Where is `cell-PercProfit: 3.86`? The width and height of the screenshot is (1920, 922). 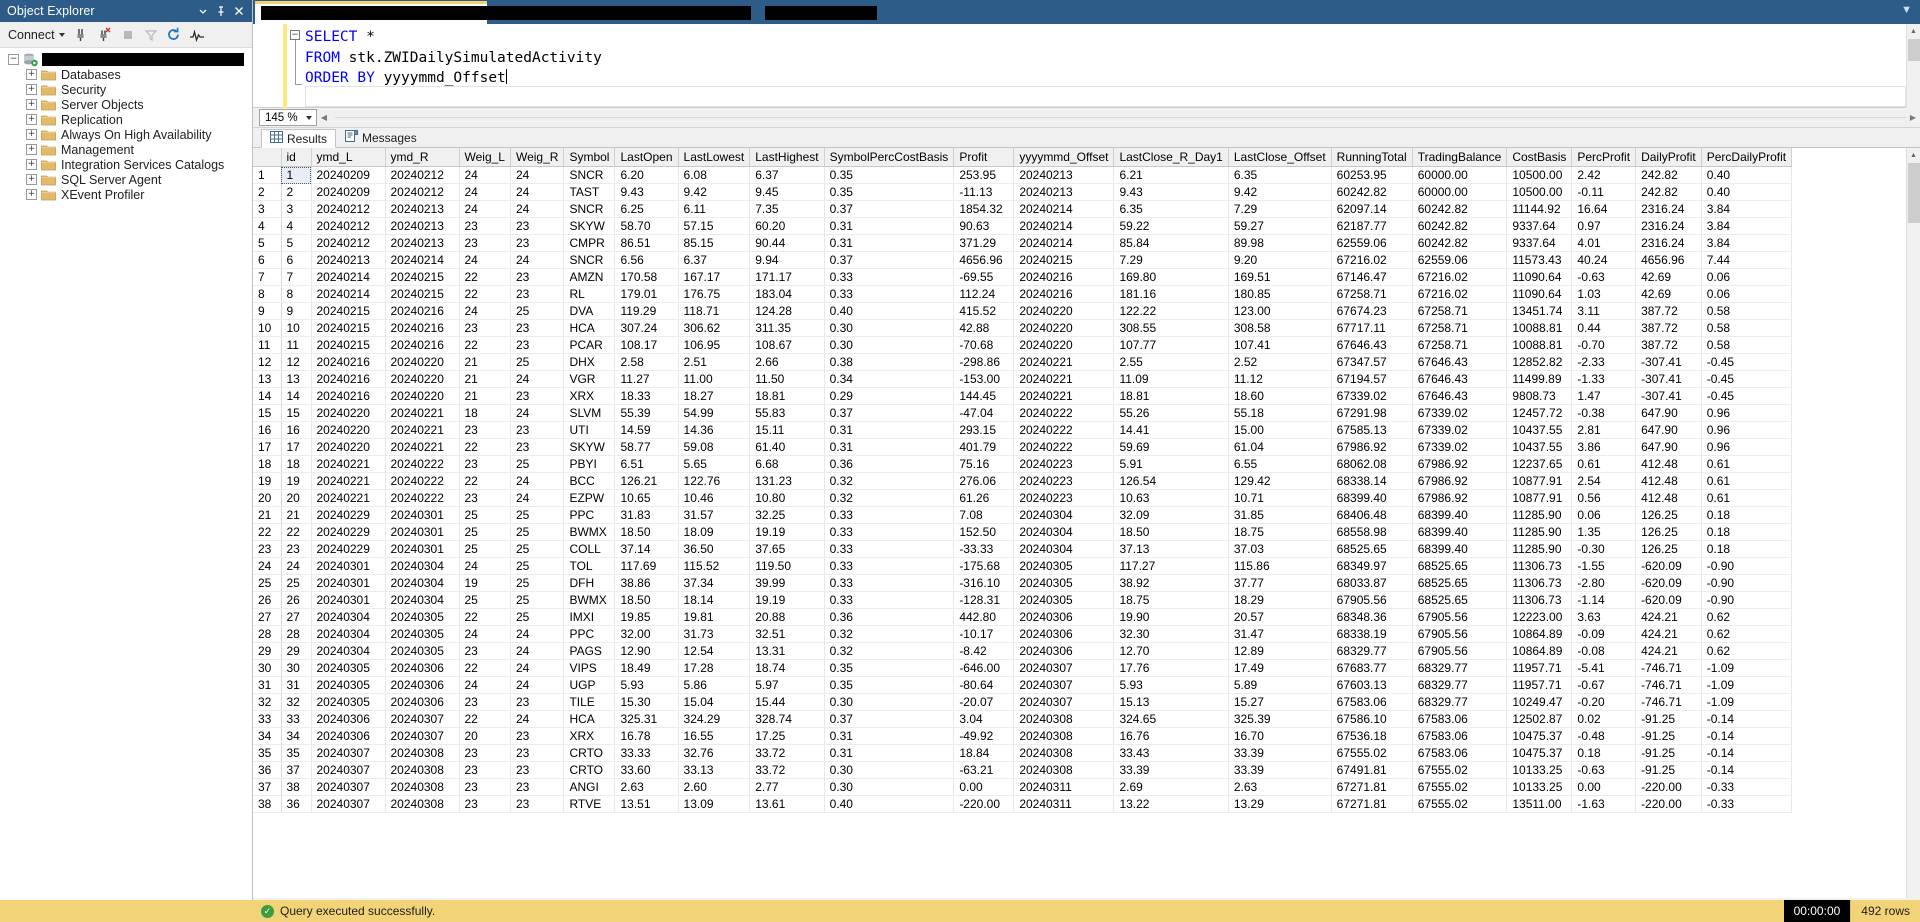 cell-PercProfit: 3.86 is located at coordinates (1604, 447).